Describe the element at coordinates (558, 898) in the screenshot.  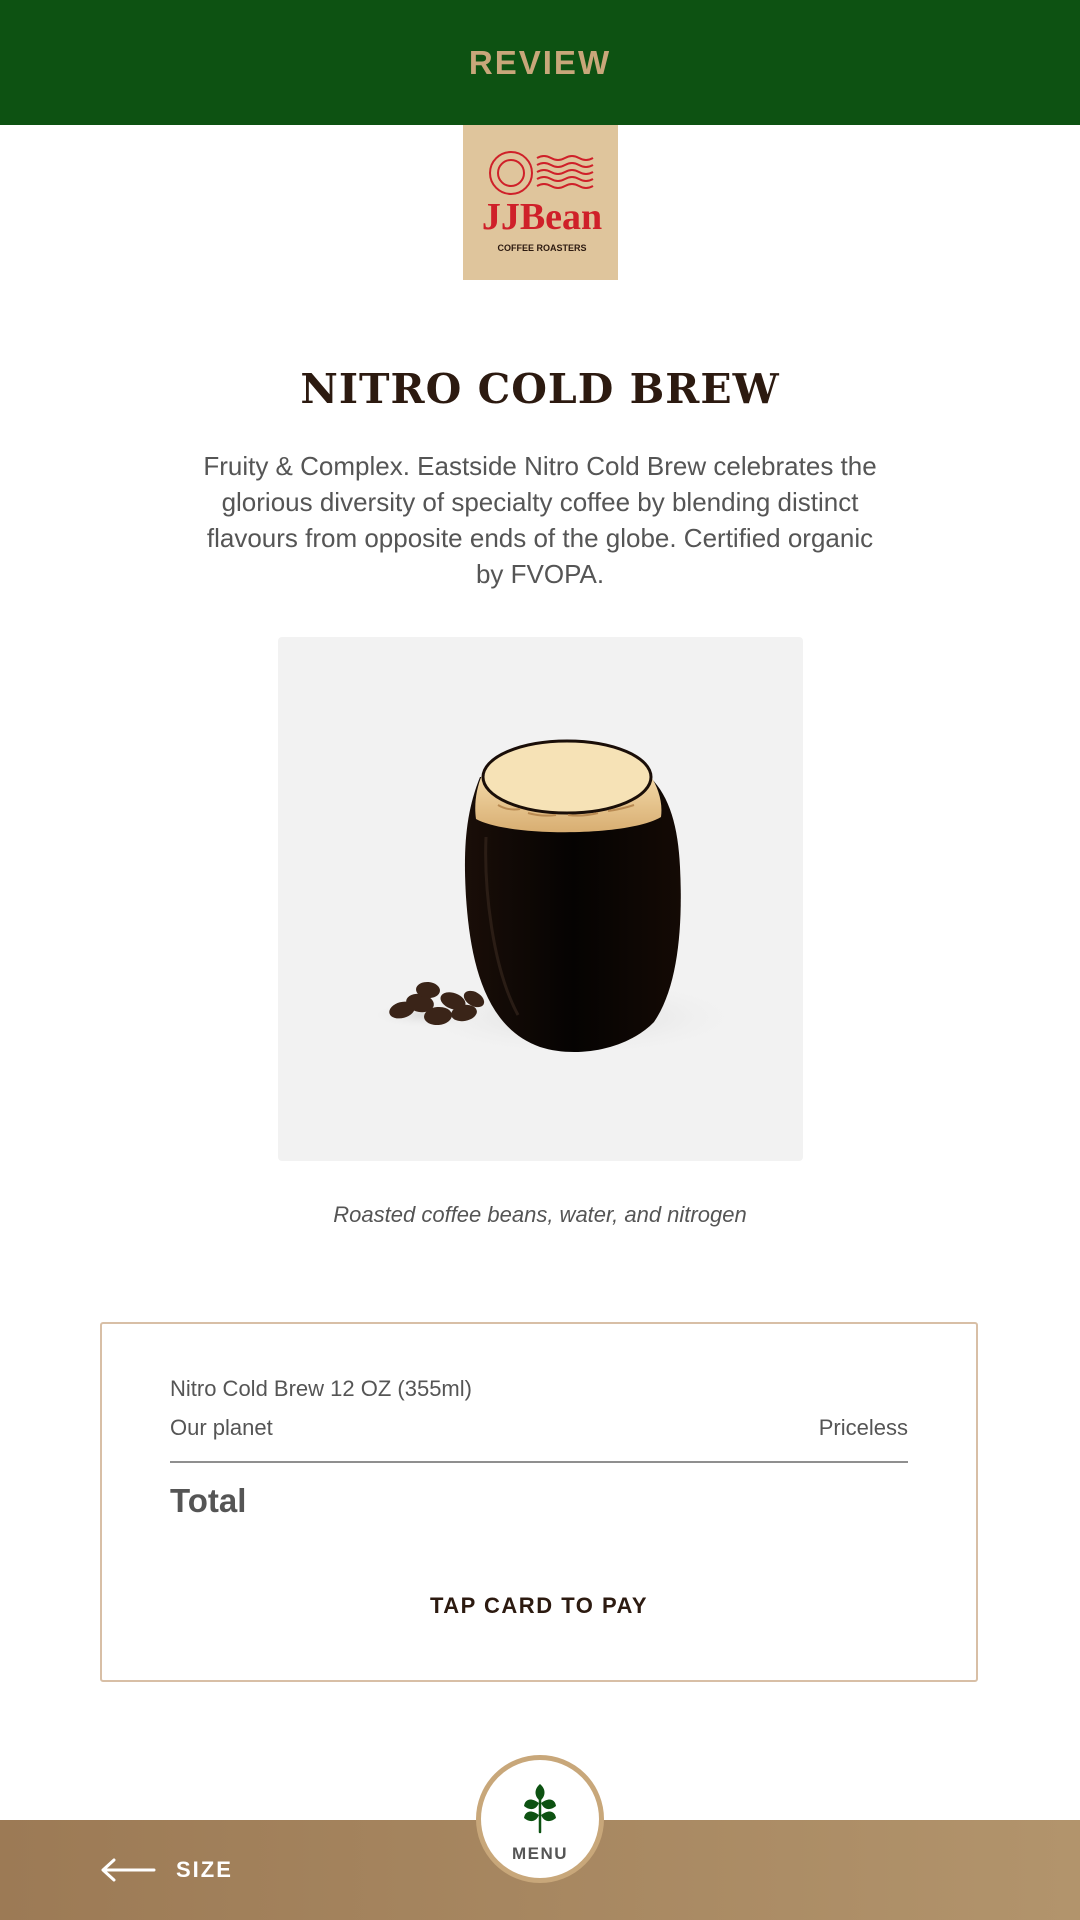
I see `nitro-glass-image` at that location.